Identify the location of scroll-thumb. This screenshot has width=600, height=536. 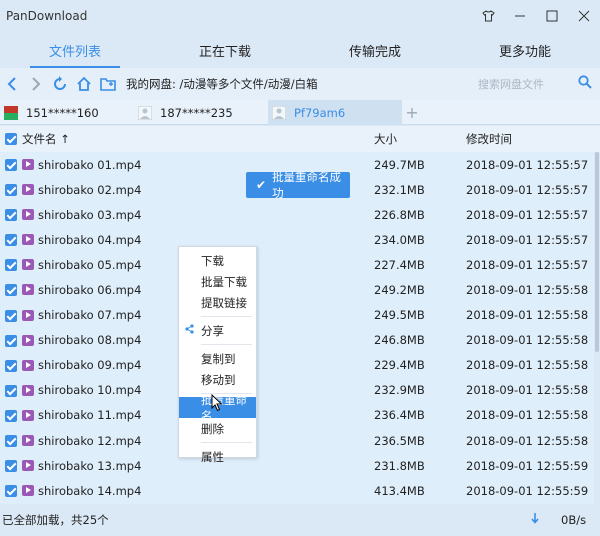
(597, 252).